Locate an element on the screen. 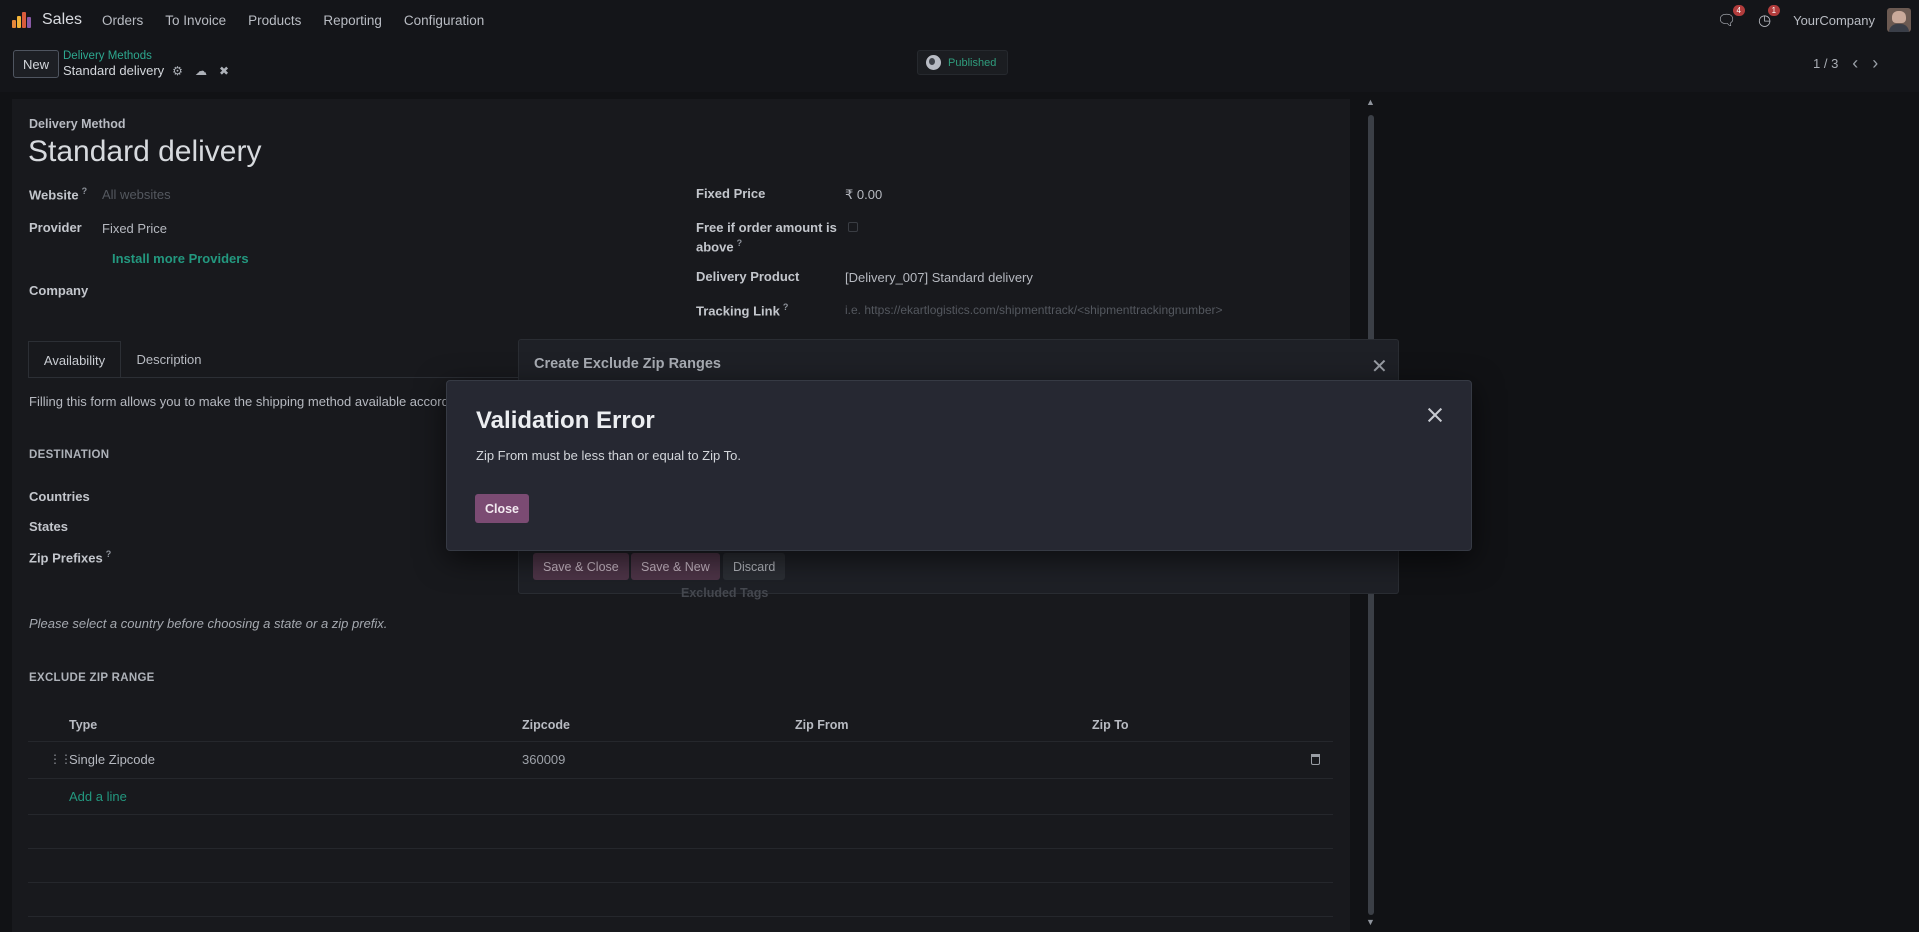 The height and width of the screenshot is (932, 1919). create-exclude-zip-title: Create Exclude Zip Ranges is located at coordinates (627, 364).